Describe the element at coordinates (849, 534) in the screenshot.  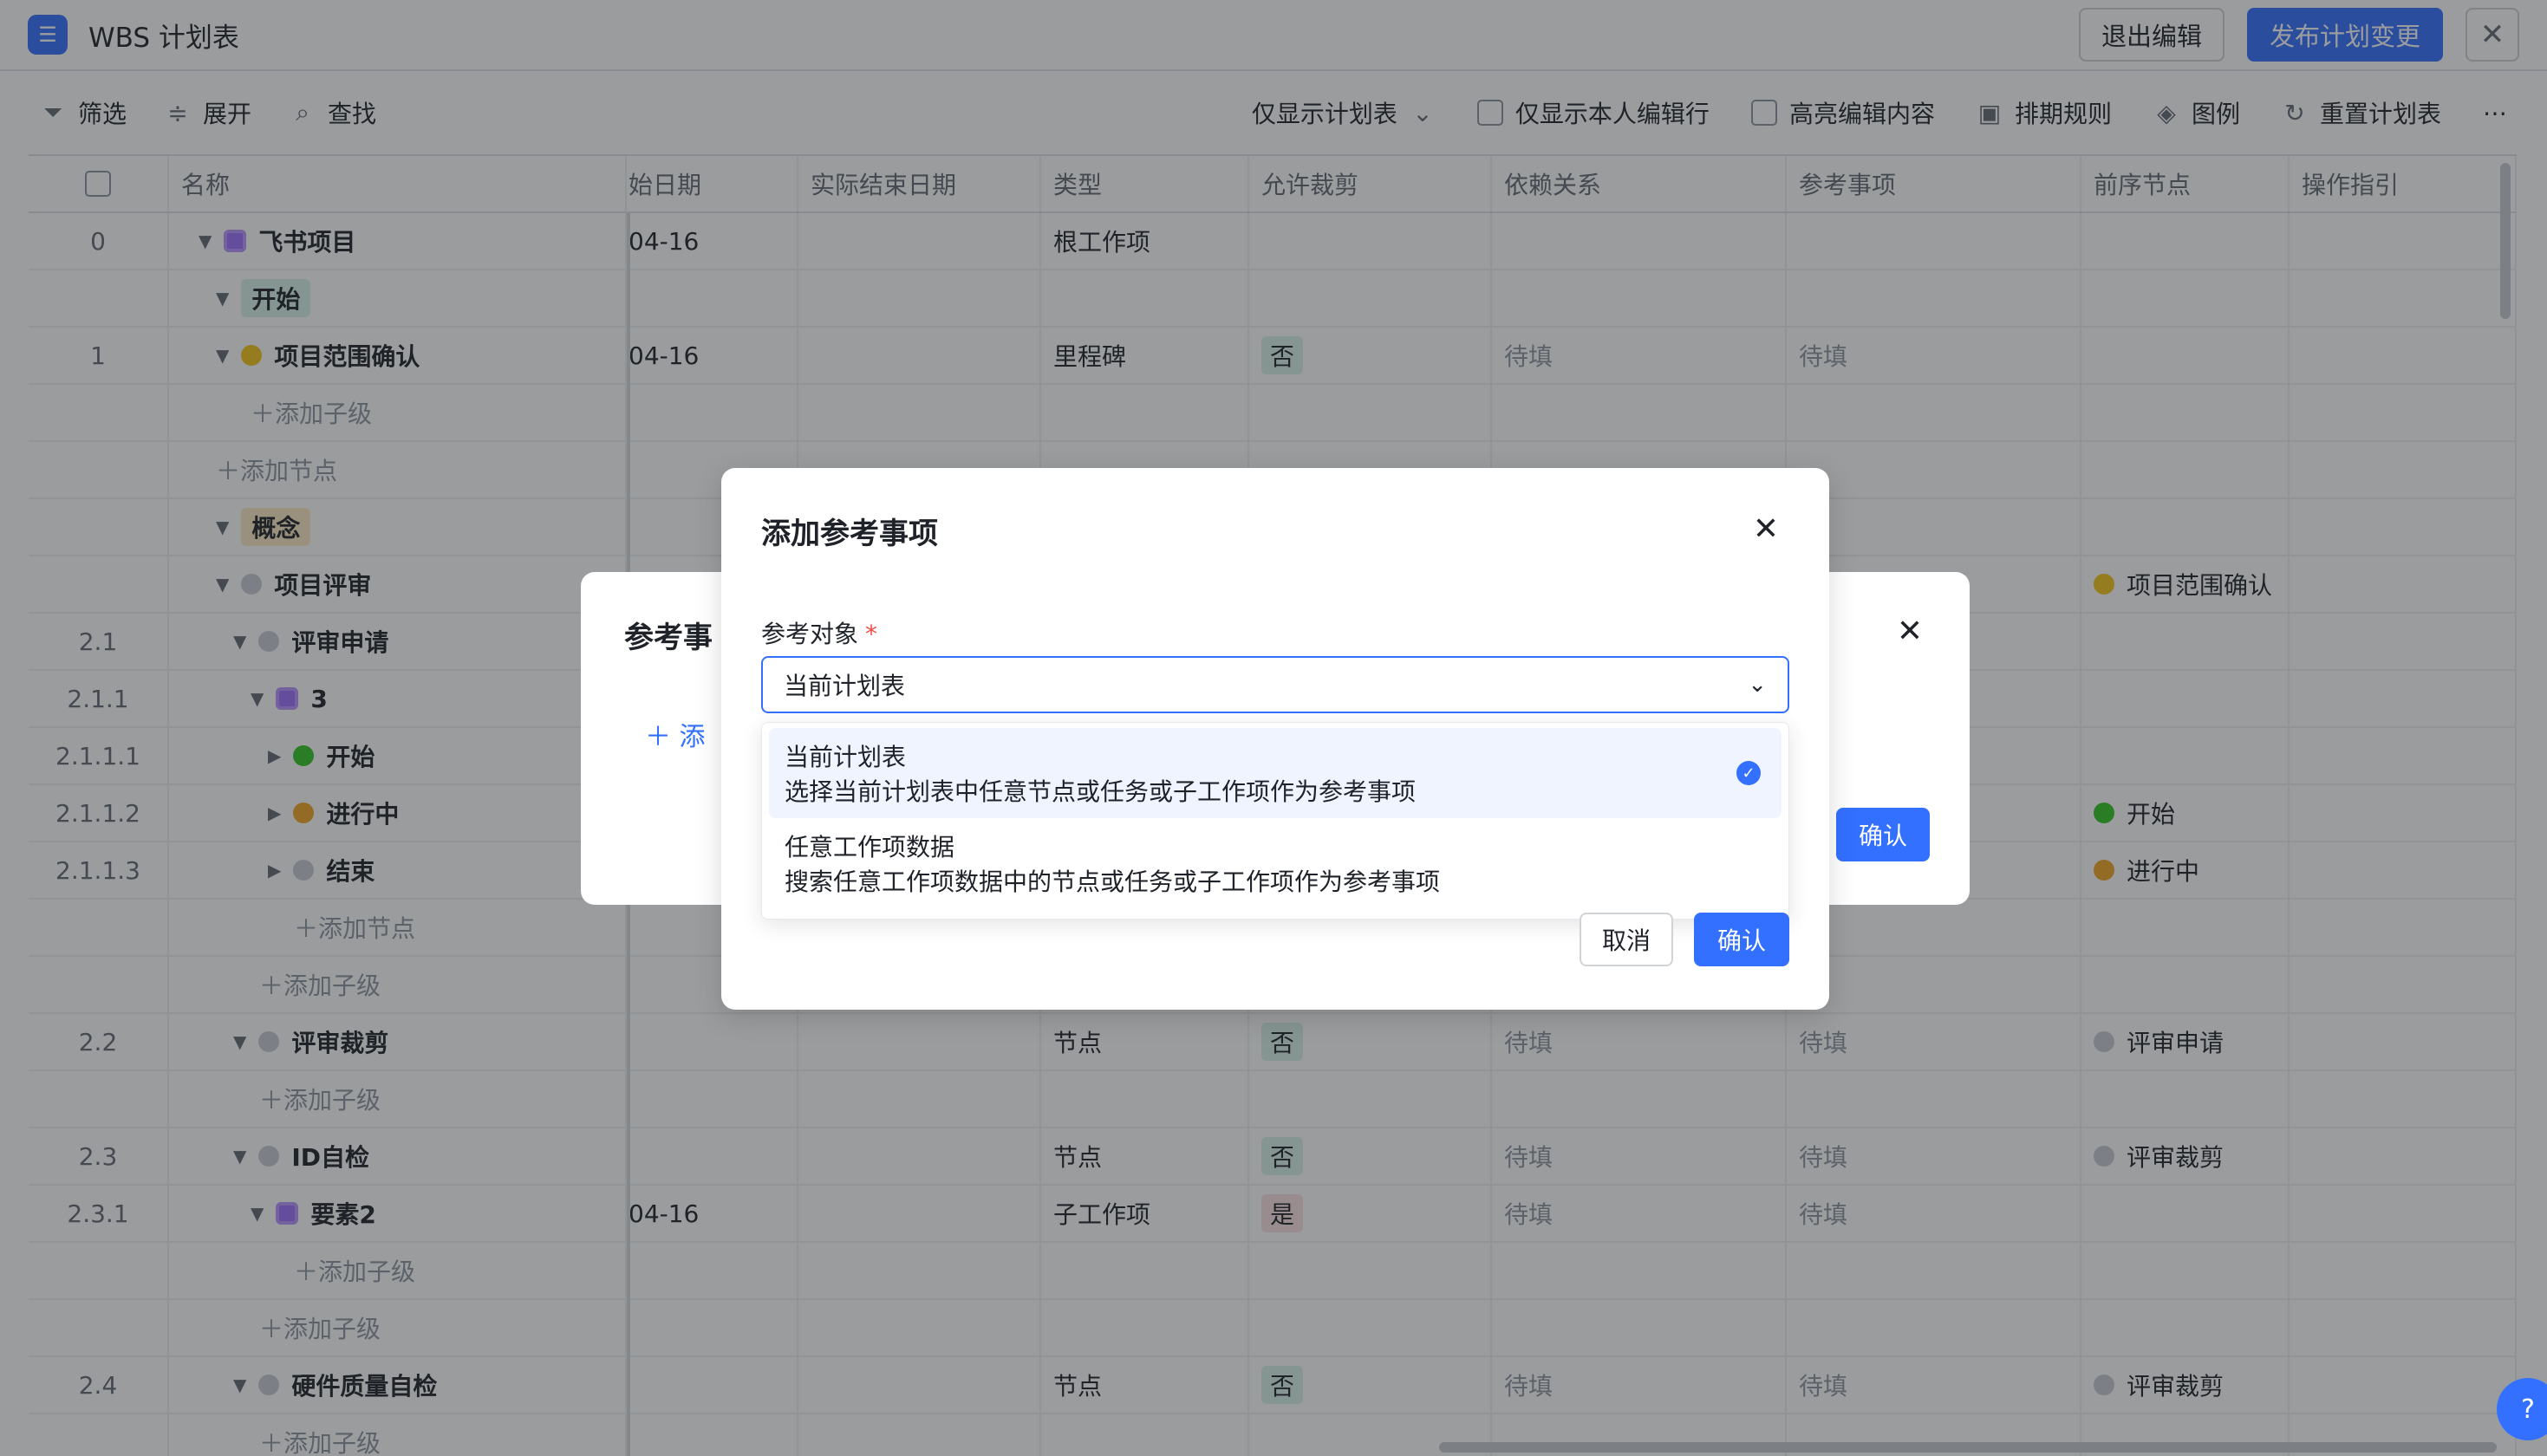
I see `dialog-title: 添加参考事项` at that location.